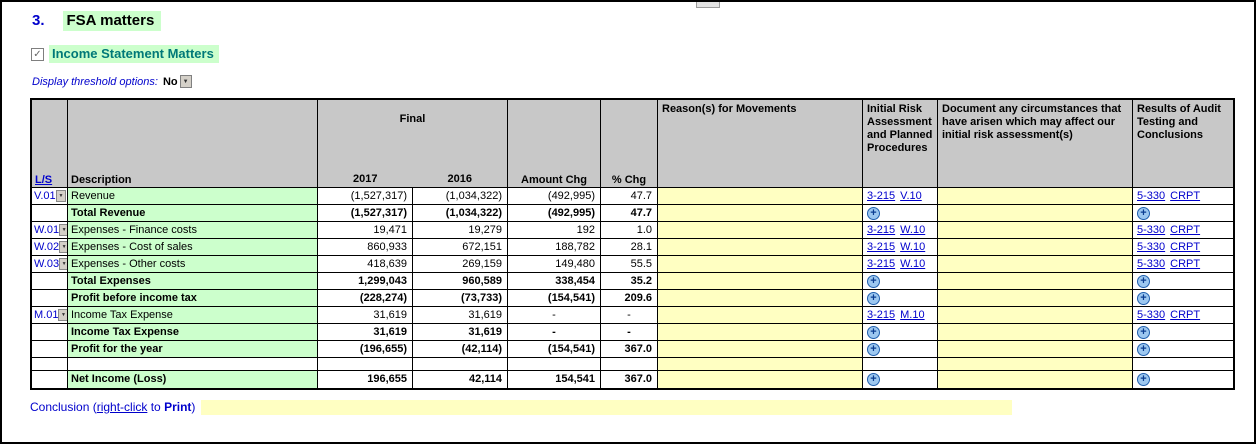 The height and width of the screenshot is (444, 1256). Describe the element at coordinates (170, 82) in the screenshot. I see `threshold-select-value: No` at that location.